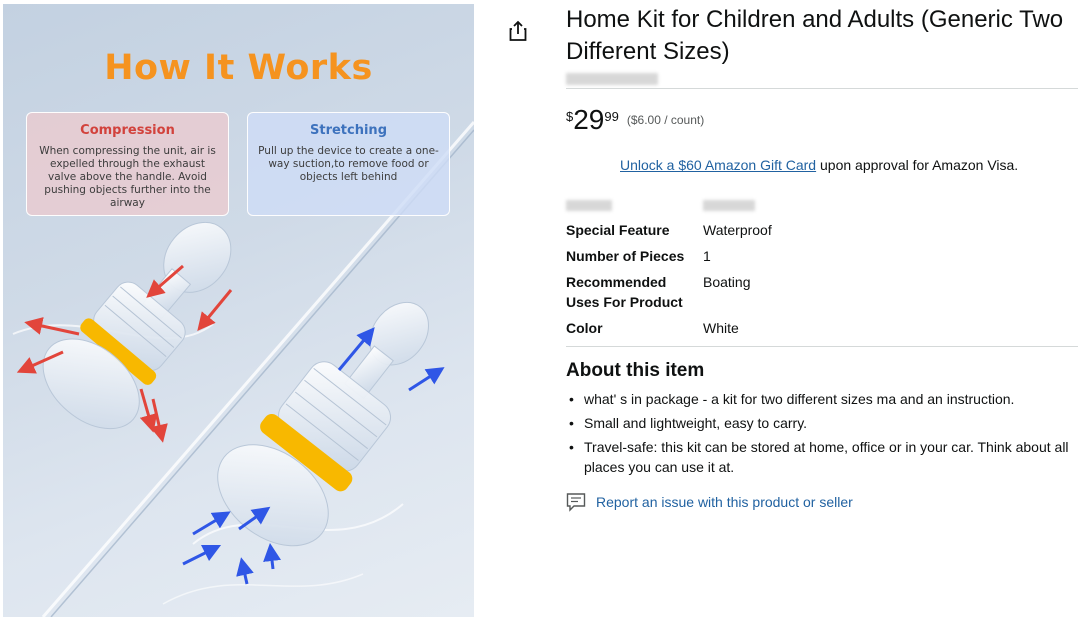 The height and width of the screenshot is (621, 1078). What do you see at coordinates (635, 370) in the screenshot?
I see `about-heading: About this item` at bounding box center [635, 370].